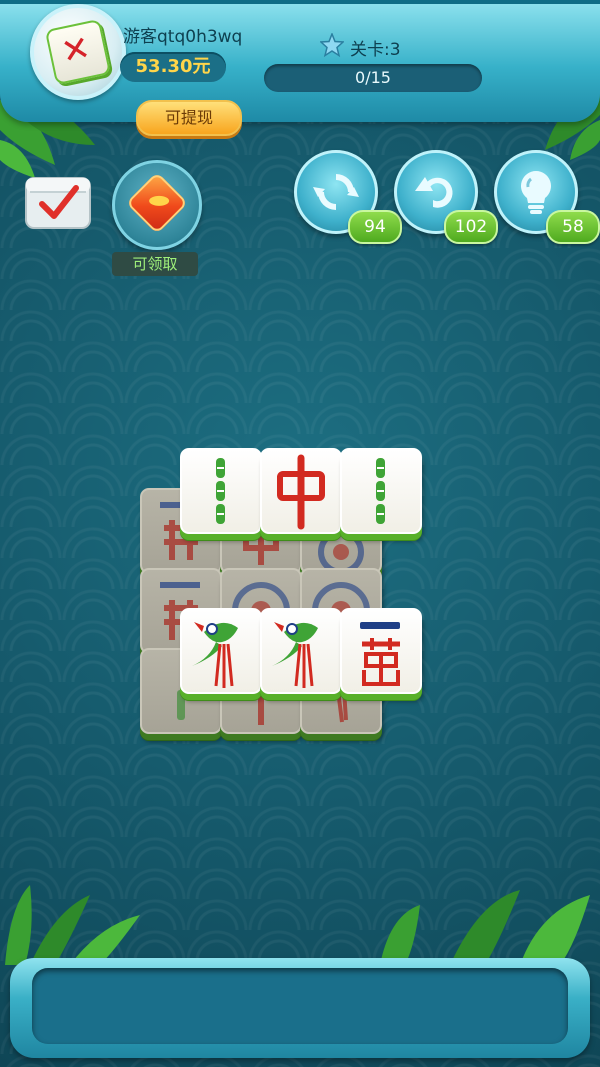  What do you see at coordinates (332, 45) in the screenshot?
I see `star-icon` at bounding box center [332, 45].